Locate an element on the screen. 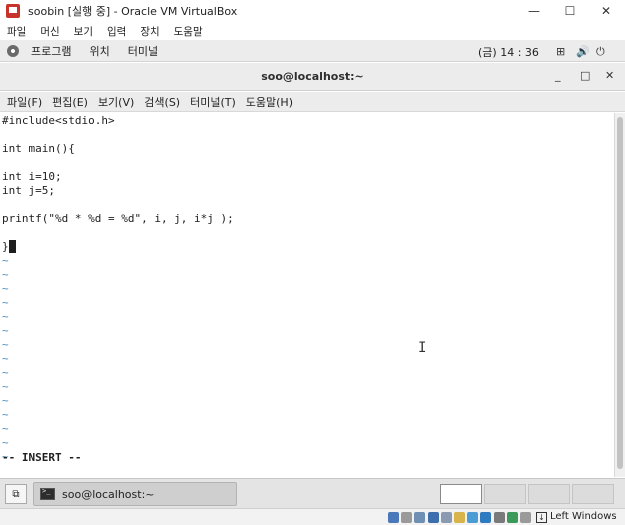 The image size is (625, 525). vbox-window-title: soobin [실행 중] - Oracle VM VirtualBox is located at coordinates (133, 11).